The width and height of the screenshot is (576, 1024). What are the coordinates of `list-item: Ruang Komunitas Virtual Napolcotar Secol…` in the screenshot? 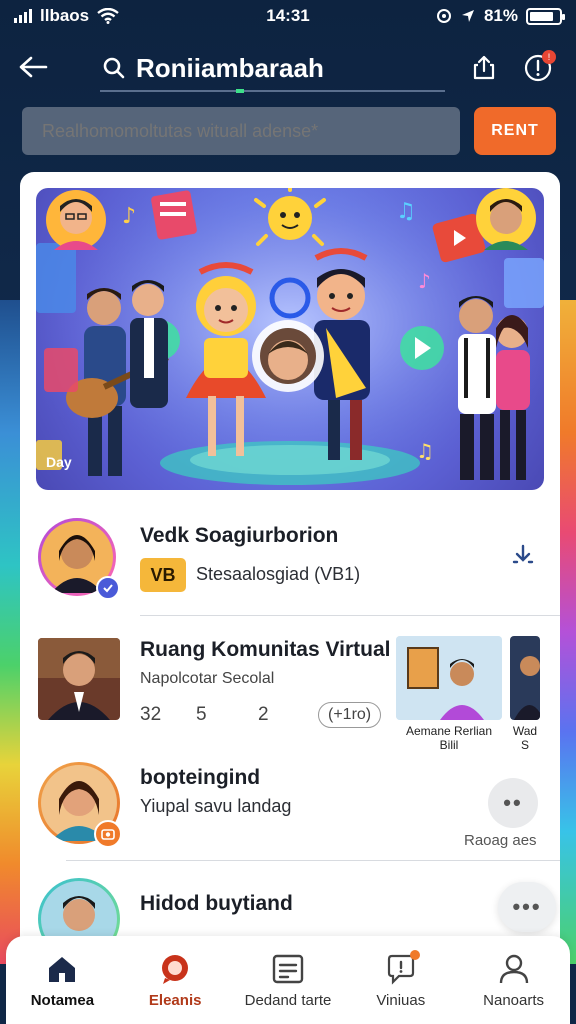 It's located at (290, 689).